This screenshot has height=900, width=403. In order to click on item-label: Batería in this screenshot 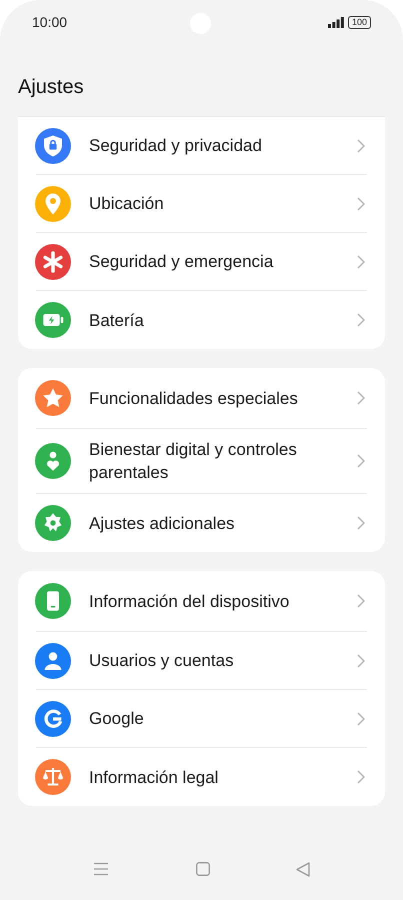, I will do `click(117, 321)`.